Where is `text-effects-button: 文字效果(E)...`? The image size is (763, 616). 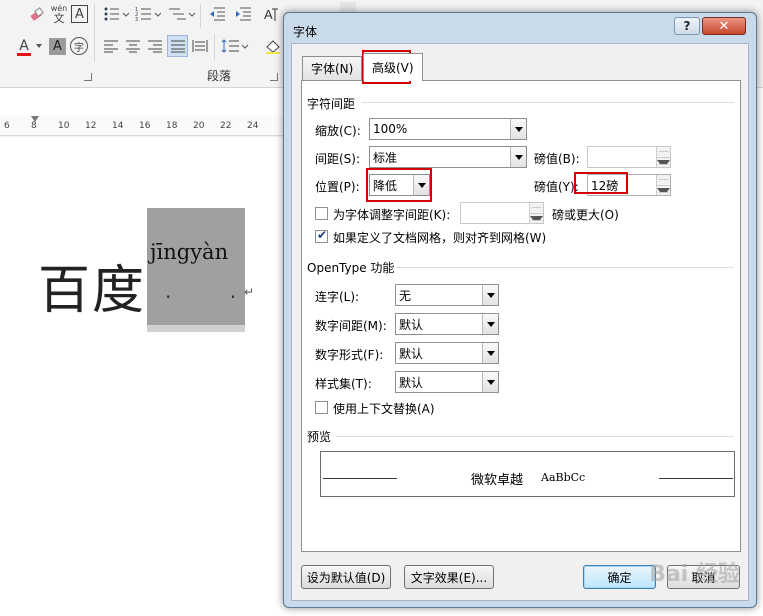
text-effects-button: 文字效果(E)... is located at coordinates (449, 577).